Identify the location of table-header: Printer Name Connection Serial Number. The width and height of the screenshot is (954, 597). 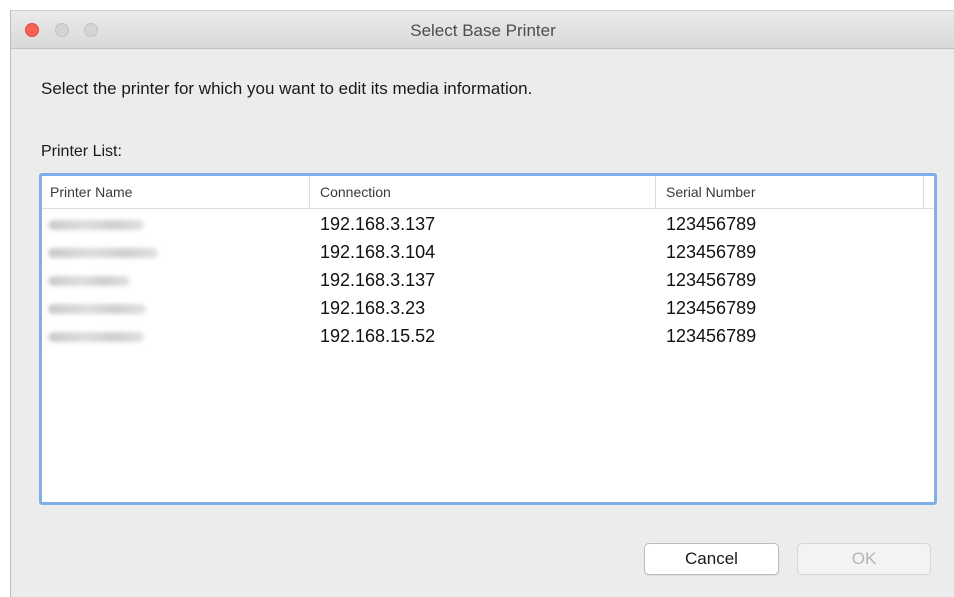
(488, 192).